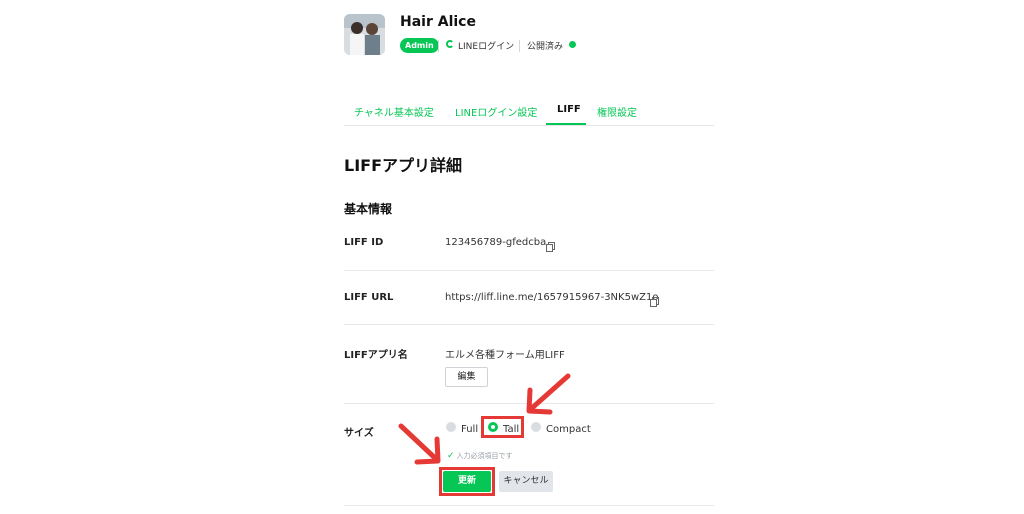  I want to click on line-login-label: LINEログイン, so click(486, 47).